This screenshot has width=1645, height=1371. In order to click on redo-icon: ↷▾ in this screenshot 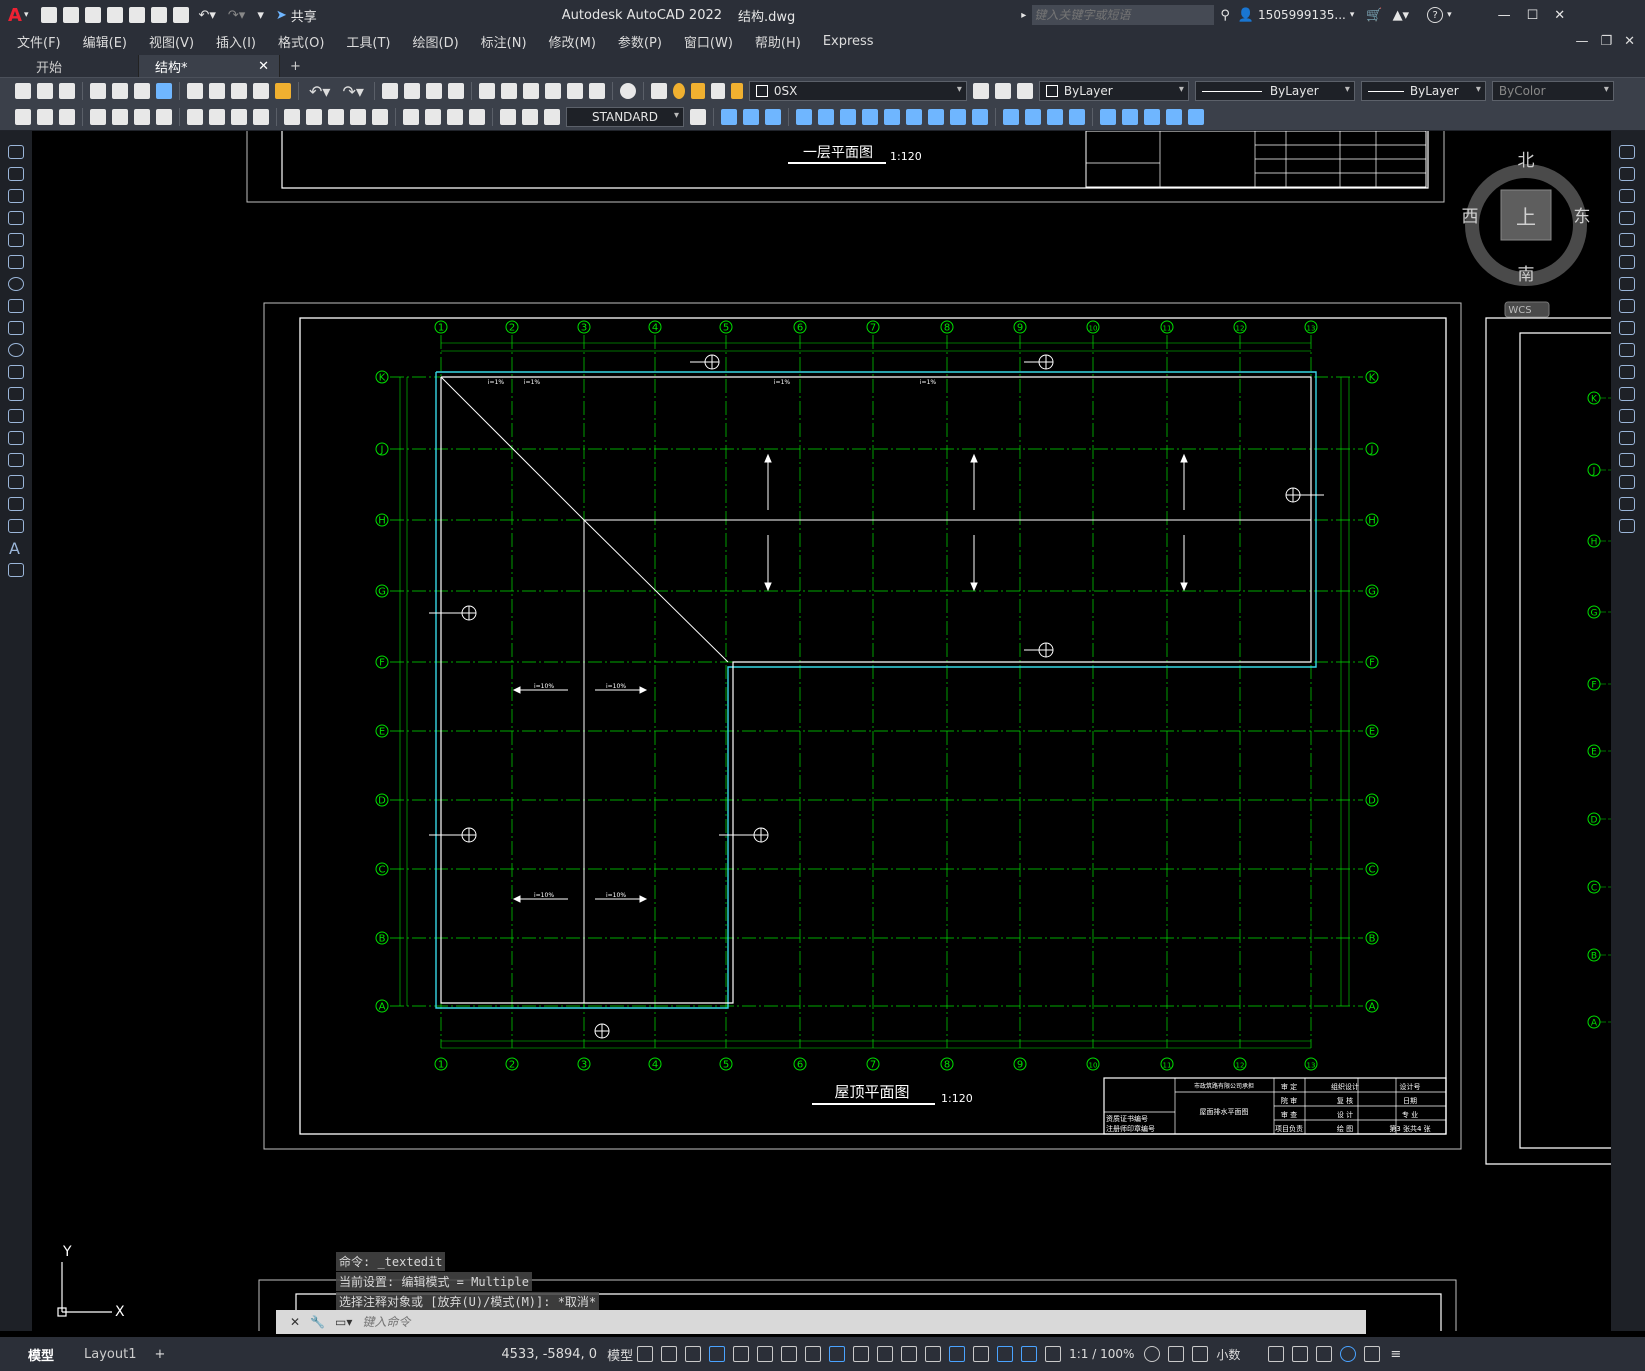, I will do `click(236, 15)`.